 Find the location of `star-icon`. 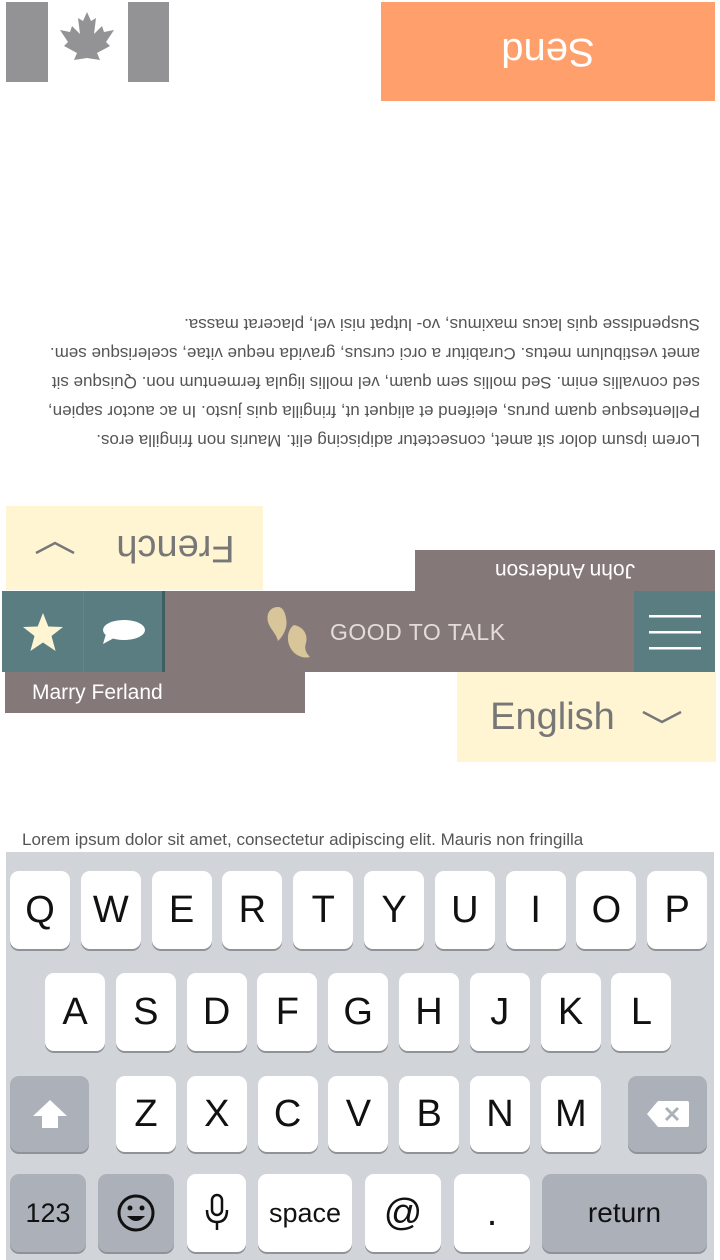

star-icon is located at coordinates (42, 631).